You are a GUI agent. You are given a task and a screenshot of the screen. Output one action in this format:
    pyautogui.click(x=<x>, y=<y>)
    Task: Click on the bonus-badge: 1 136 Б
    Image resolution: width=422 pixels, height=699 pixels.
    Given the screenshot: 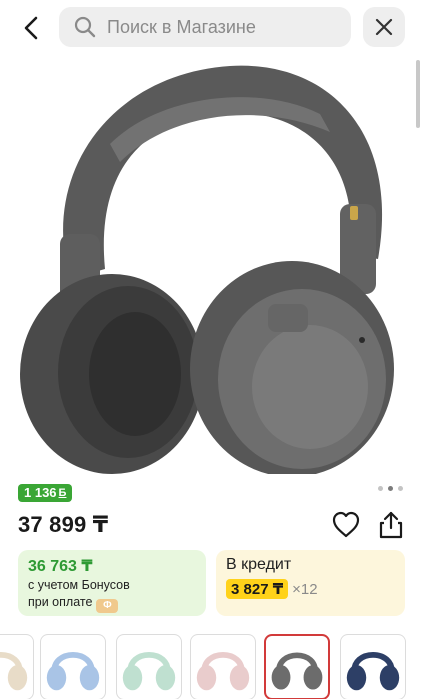 What is the action you would take?
    pyautogui.click(x=45, y=493)
    